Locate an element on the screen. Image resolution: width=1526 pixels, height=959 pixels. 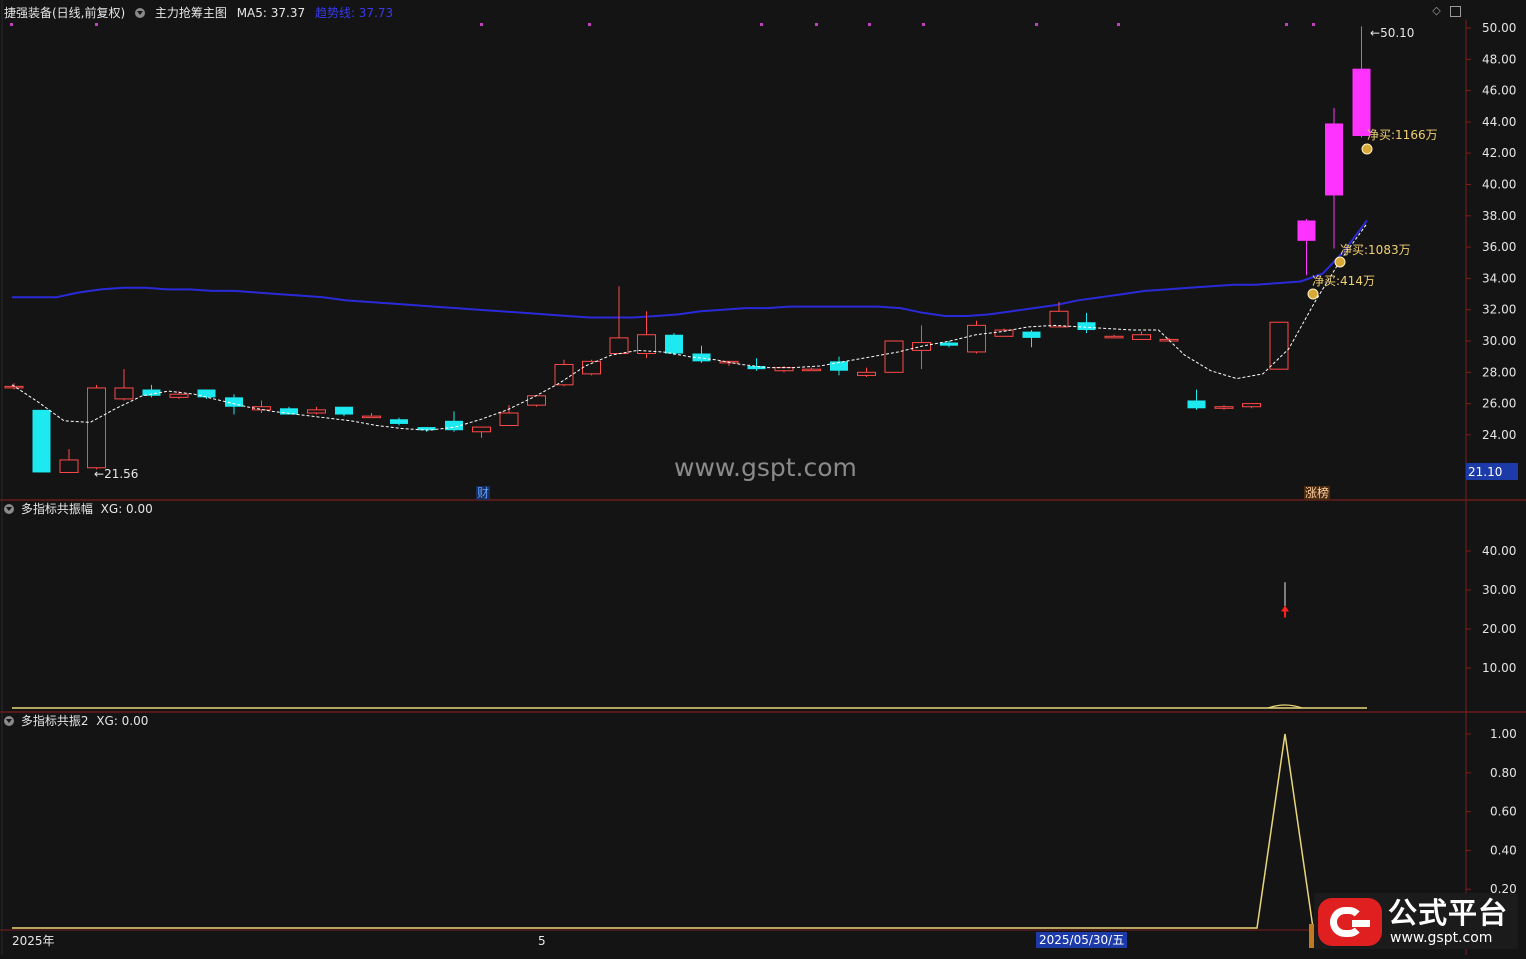
y-tick-label-main: 44.00 is located at coordinates (1499, 122).